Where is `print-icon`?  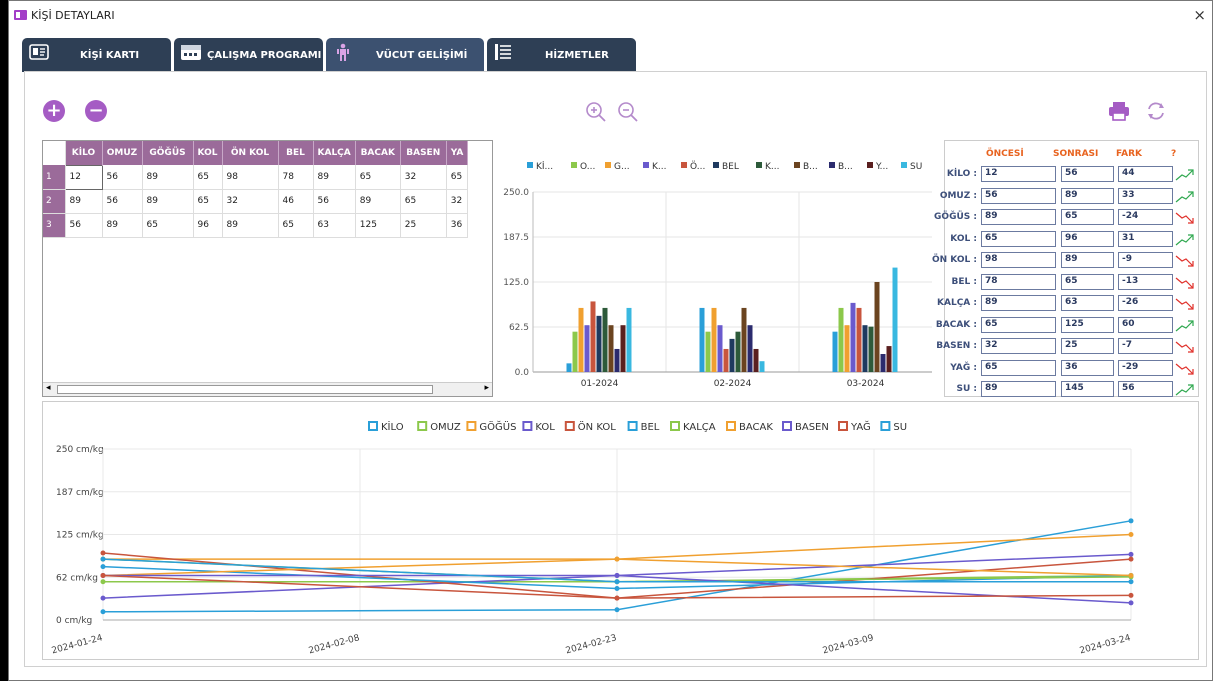
print-icon is located at coordinates (1119, 111).